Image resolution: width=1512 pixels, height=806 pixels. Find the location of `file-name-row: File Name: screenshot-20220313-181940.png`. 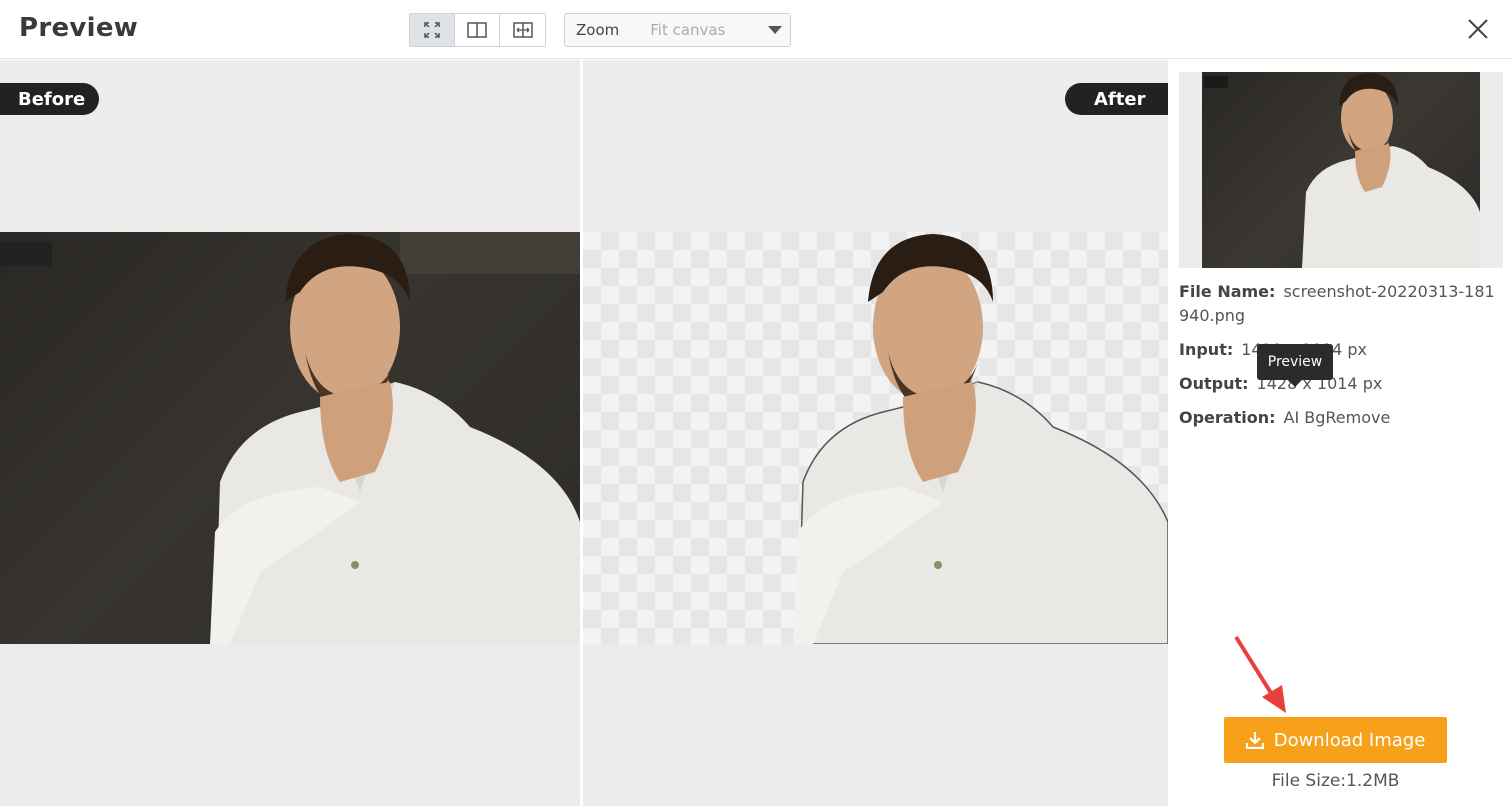

file-name-row: File Name: screenshot-20220313-181940.png is located at coordinates (1341, 304).